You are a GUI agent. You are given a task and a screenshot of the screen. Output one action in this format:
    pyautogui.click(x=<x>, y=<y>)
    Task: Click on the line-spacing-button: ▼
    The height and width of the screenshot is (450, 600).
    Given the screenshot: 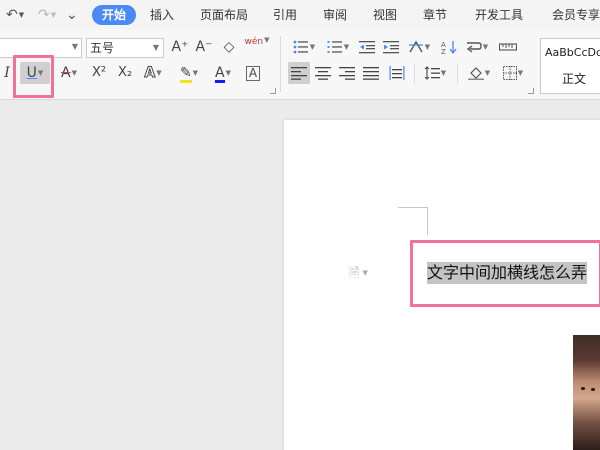 What is the action you would take?
    pyautogui.click(x=435, y=73)
    